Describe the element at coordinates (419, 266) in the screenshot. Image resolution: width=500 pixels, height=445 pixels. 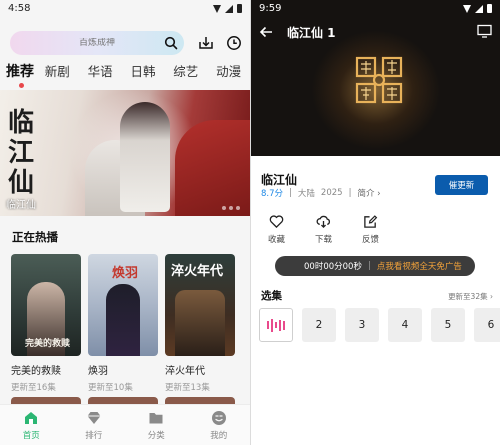
I see `ad-free-link: 点我看视频全天免广告` at that location.